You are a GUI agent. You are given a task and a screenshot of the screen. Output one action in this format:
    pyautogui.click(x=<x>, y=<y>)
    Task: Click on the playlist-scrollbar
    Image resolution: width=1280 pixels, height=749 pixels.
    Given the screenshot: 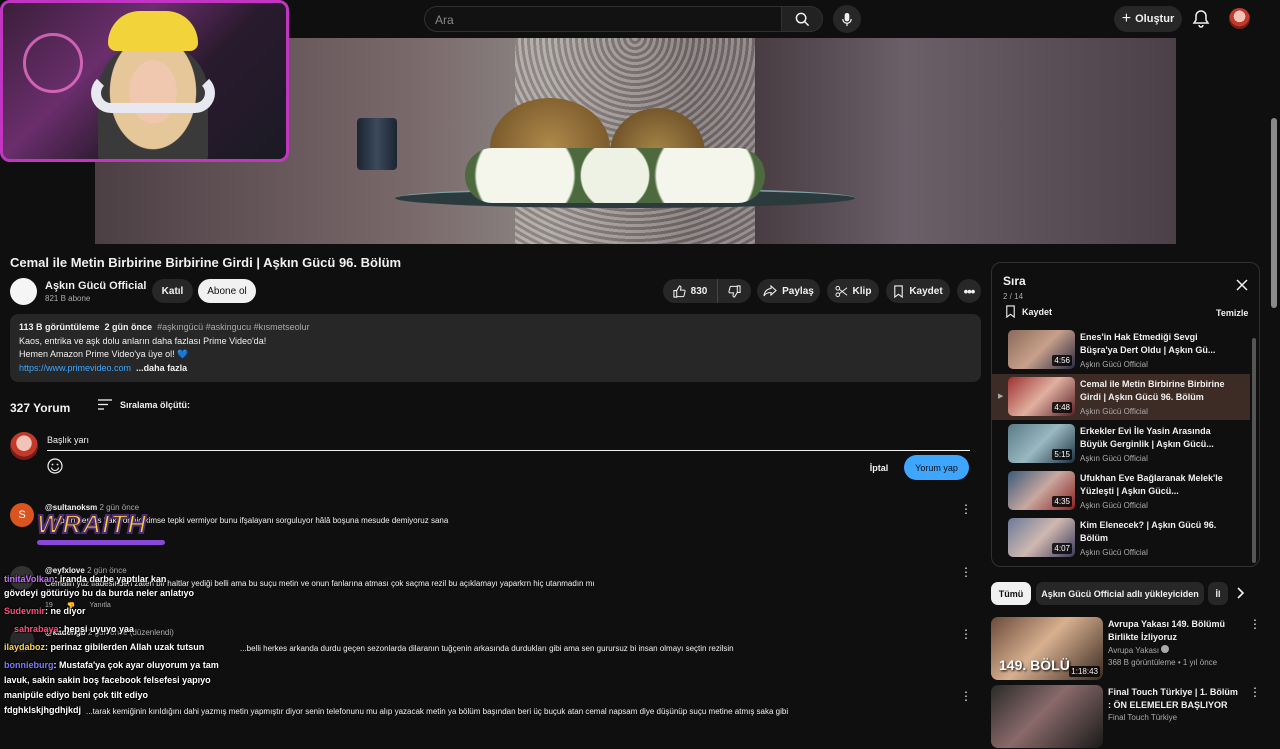 What is the action you would take?
    pyautogui.click(x=1254, y=450)
    